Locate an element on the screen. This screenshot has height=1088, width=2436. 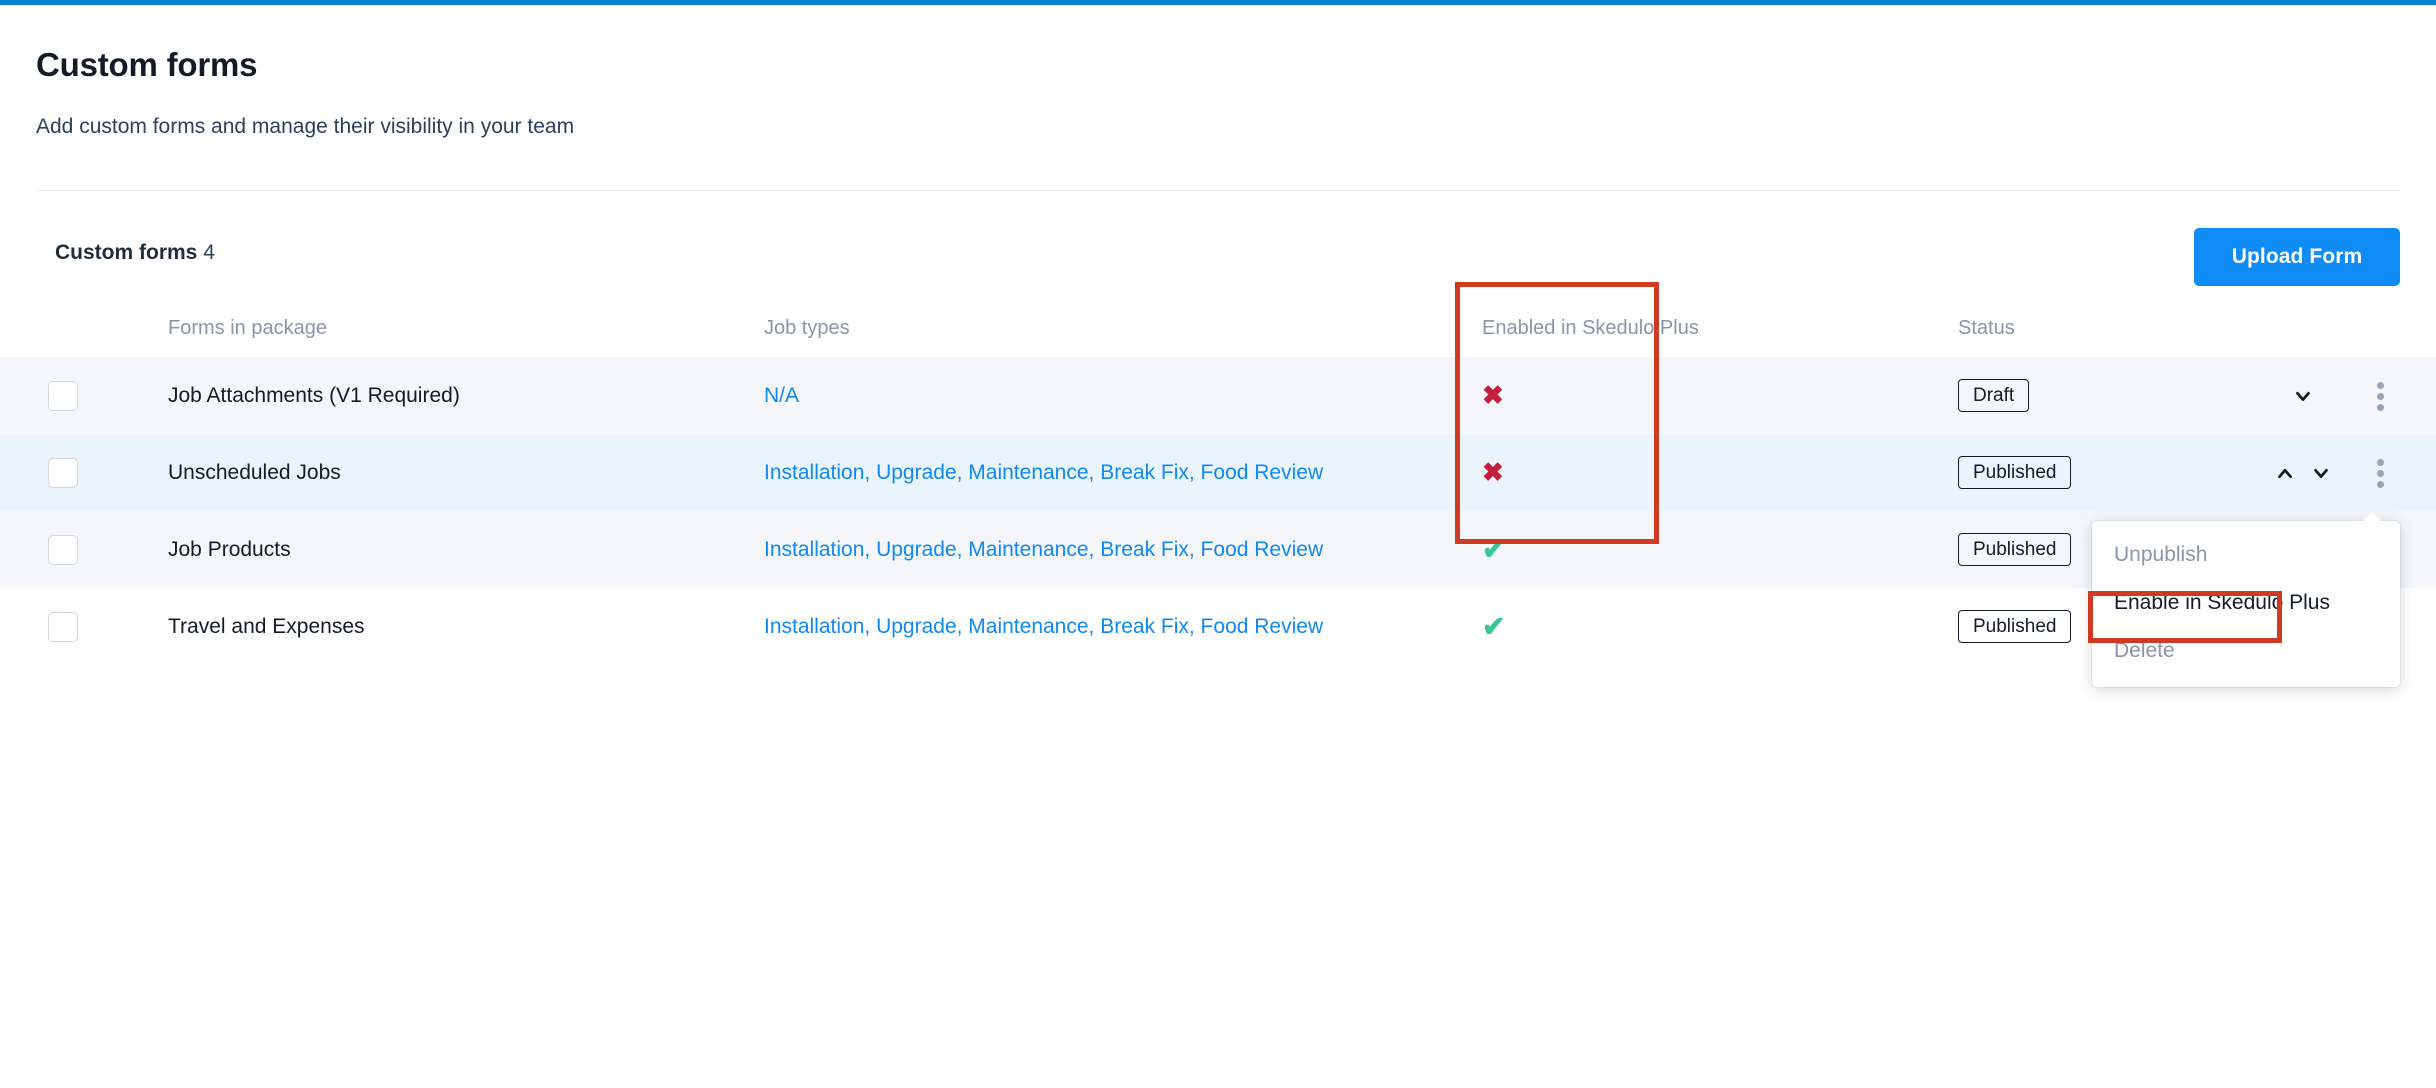
section-title-count: 4 is located at coordinates (209, 252).